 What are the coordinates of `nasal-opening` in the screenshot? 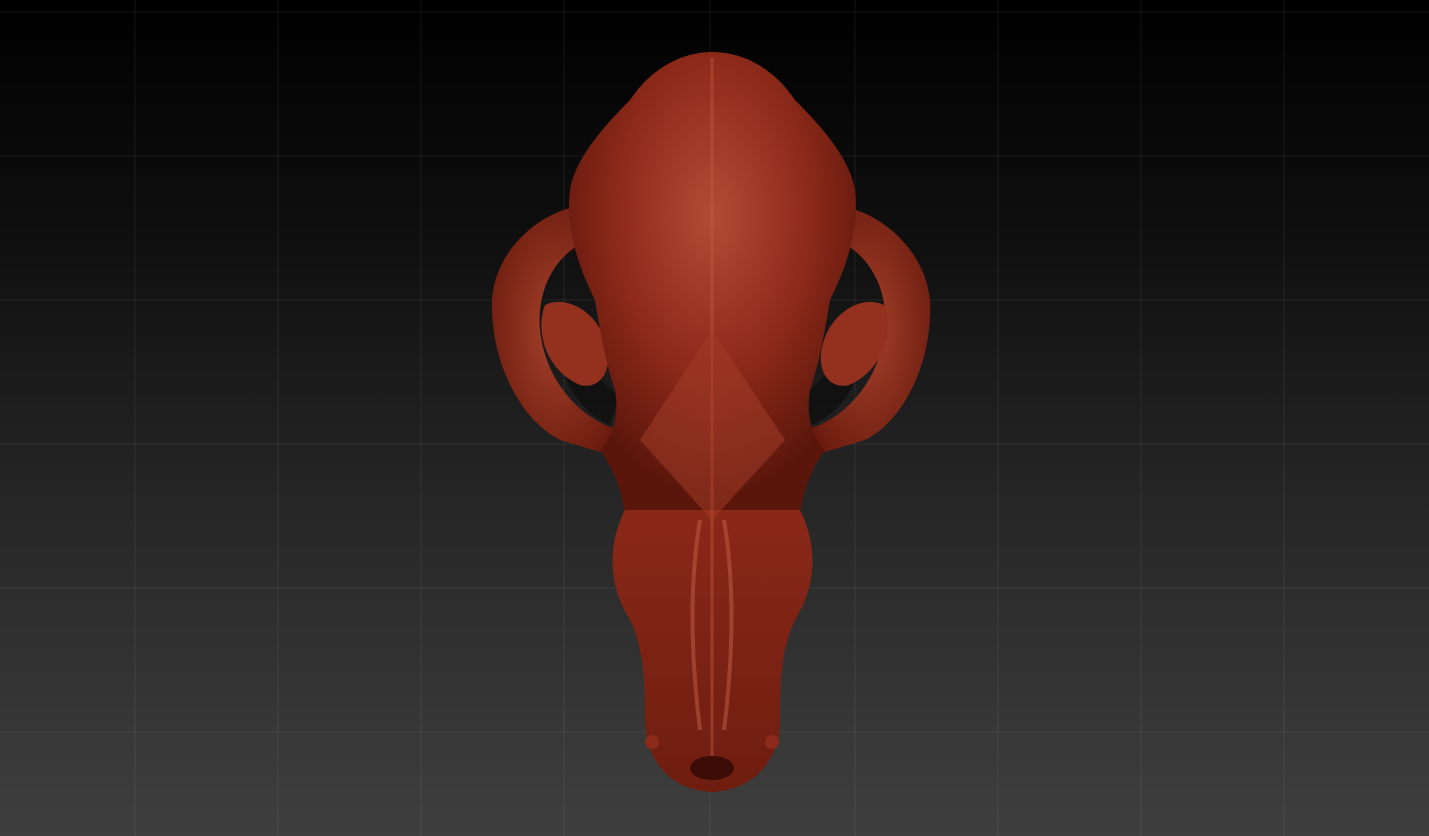 It's located at (712, 768).